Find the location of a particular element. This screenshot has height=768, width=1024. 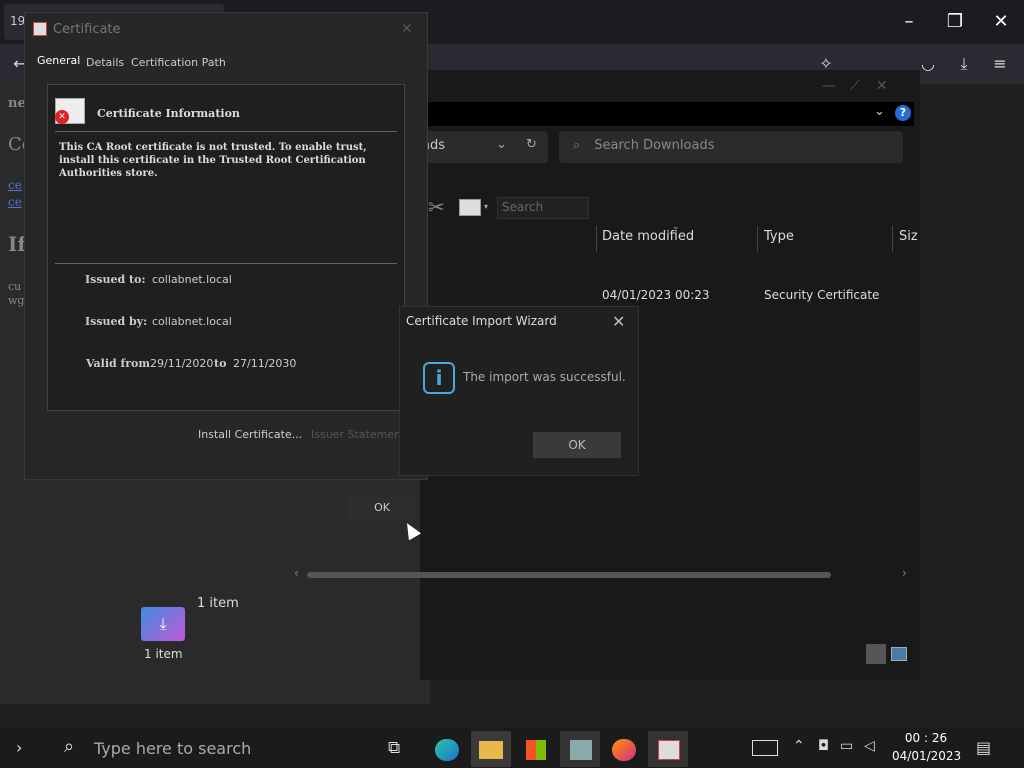

certificate-manager-icon is located at coordinates (580, 749).